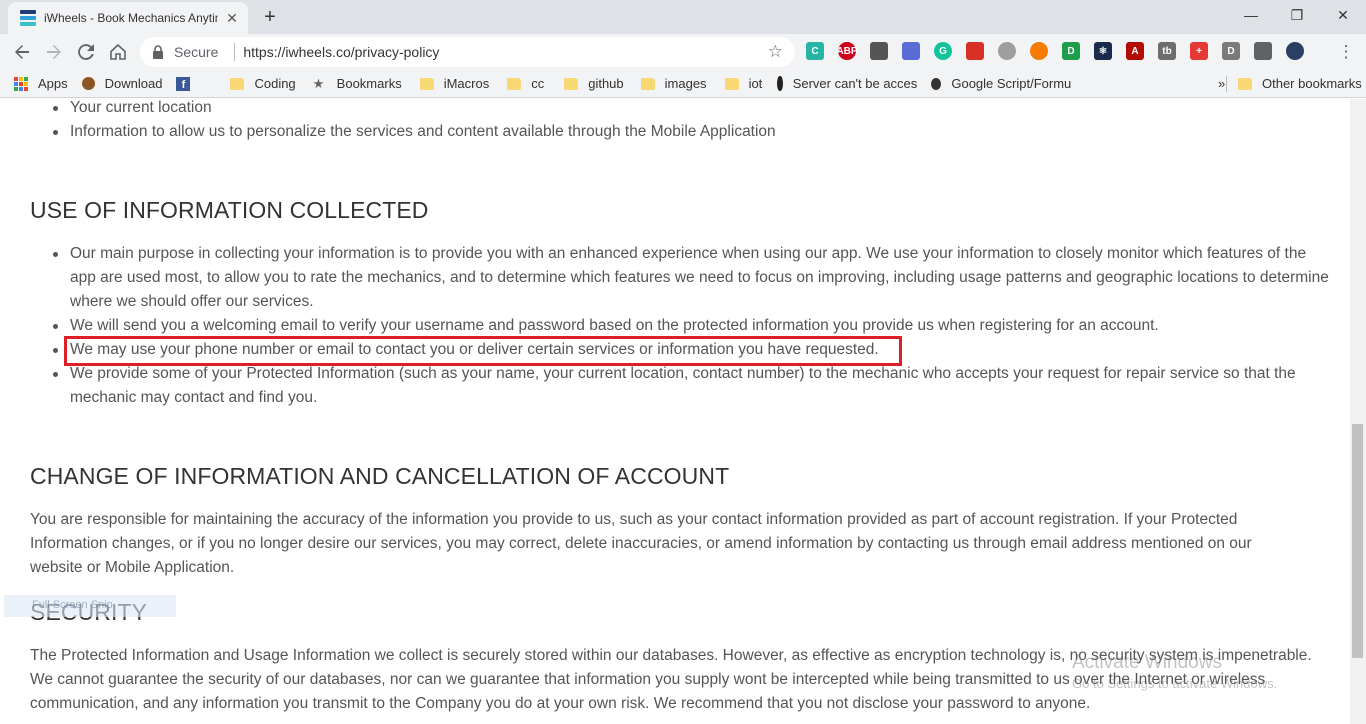 This screenshot has width=1366, height=724. Describe the element at coordinates (685, 83) in the screenshot. I see `bookmark-label: images` at that location.